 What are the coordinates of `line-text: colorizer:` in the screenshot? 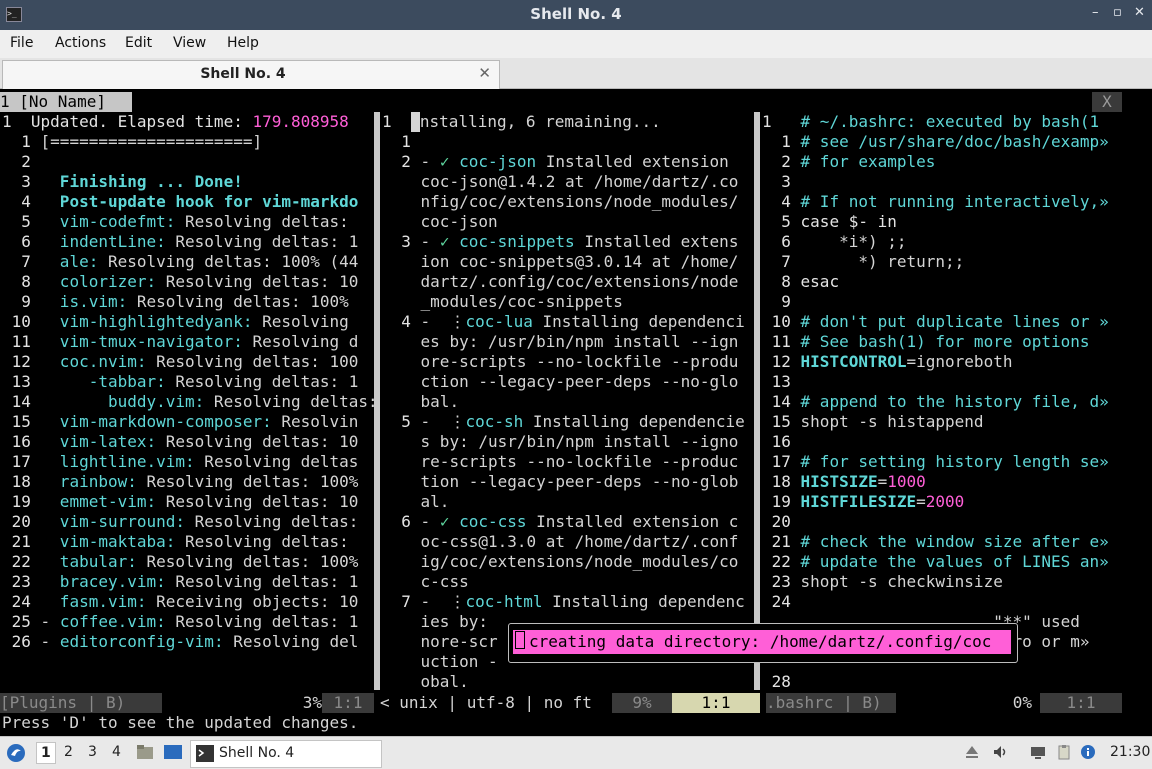 It's located at (93, 281).